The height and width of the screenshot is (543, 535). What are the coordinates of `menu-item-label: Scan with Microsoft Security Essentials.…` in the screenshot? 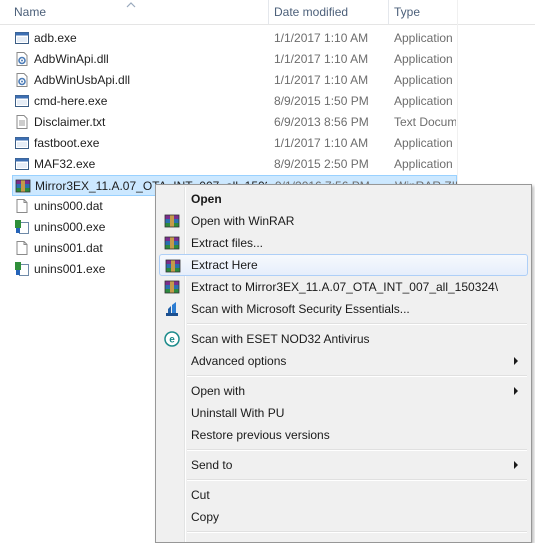 It's located at (300, 309).